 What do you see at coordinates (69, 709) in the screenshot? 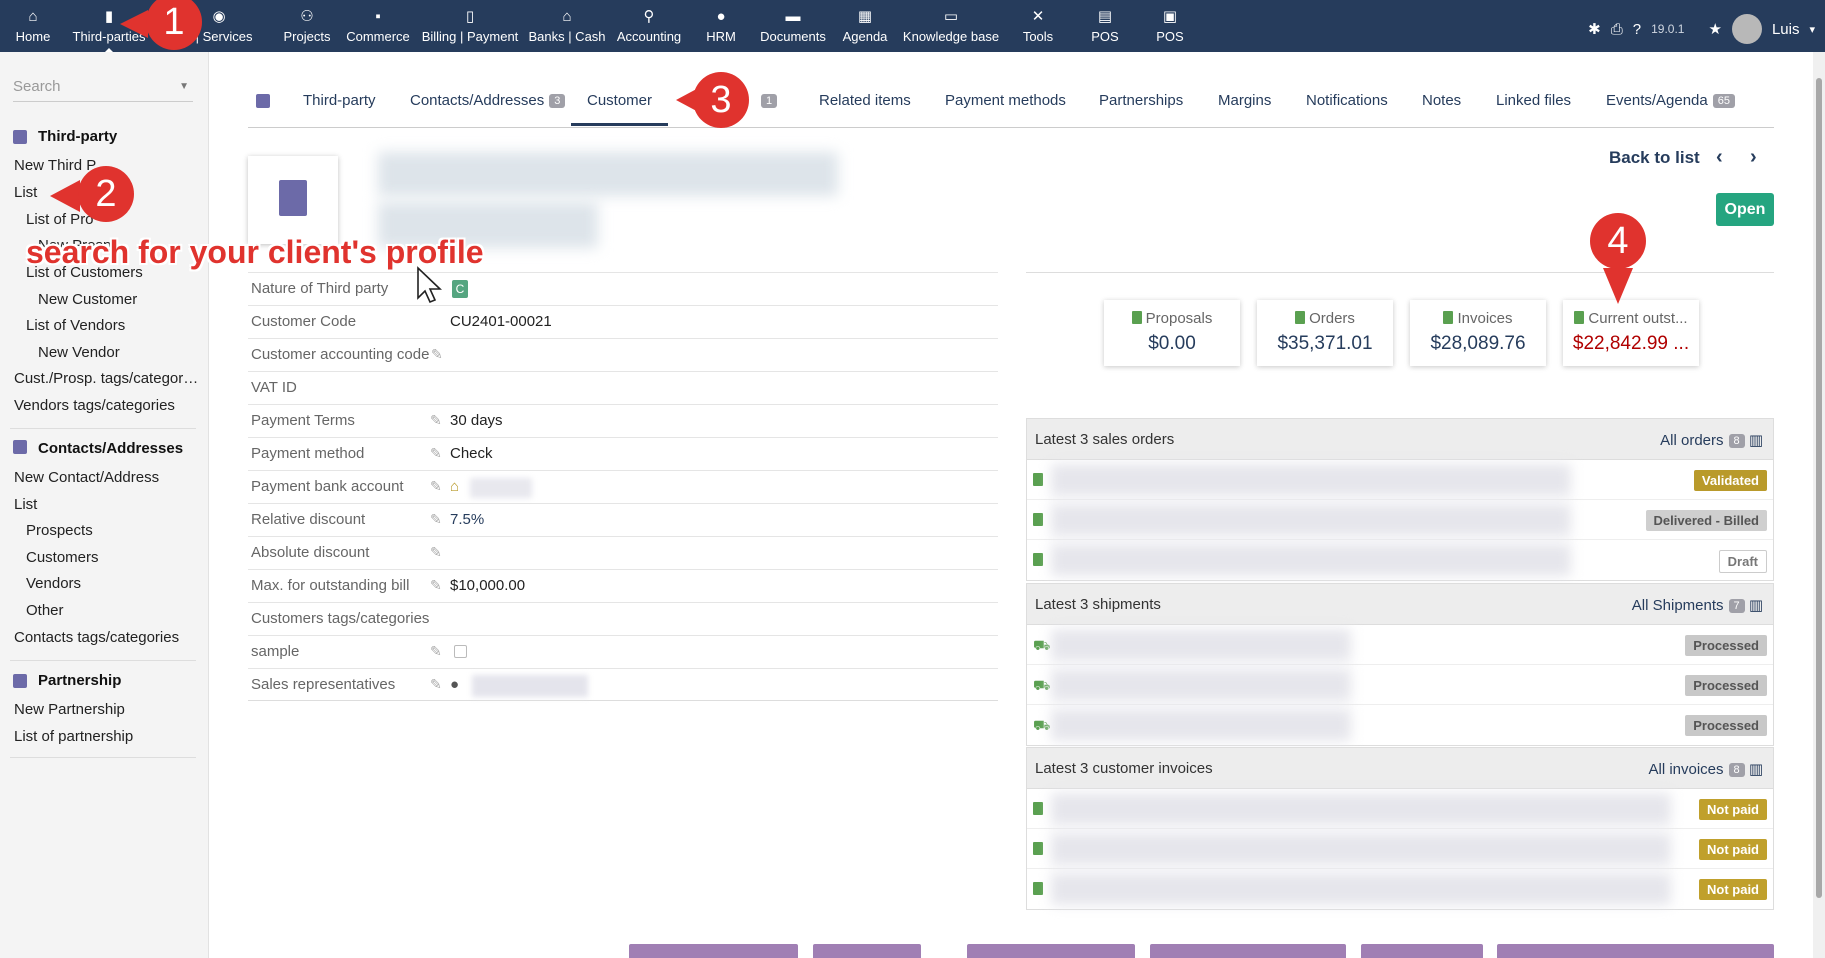
I see `sidebar-item-new-partnership: New Partnership` at bounding box center [69, 709].